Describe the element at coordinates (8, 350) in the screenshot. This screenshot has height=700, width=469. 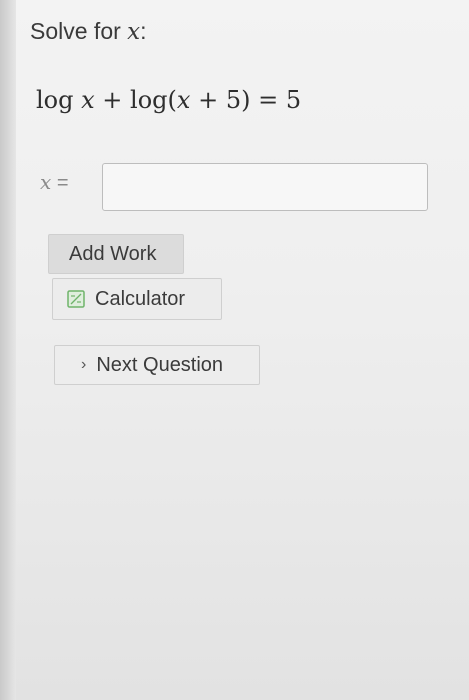
I see `left-edge` at that location.